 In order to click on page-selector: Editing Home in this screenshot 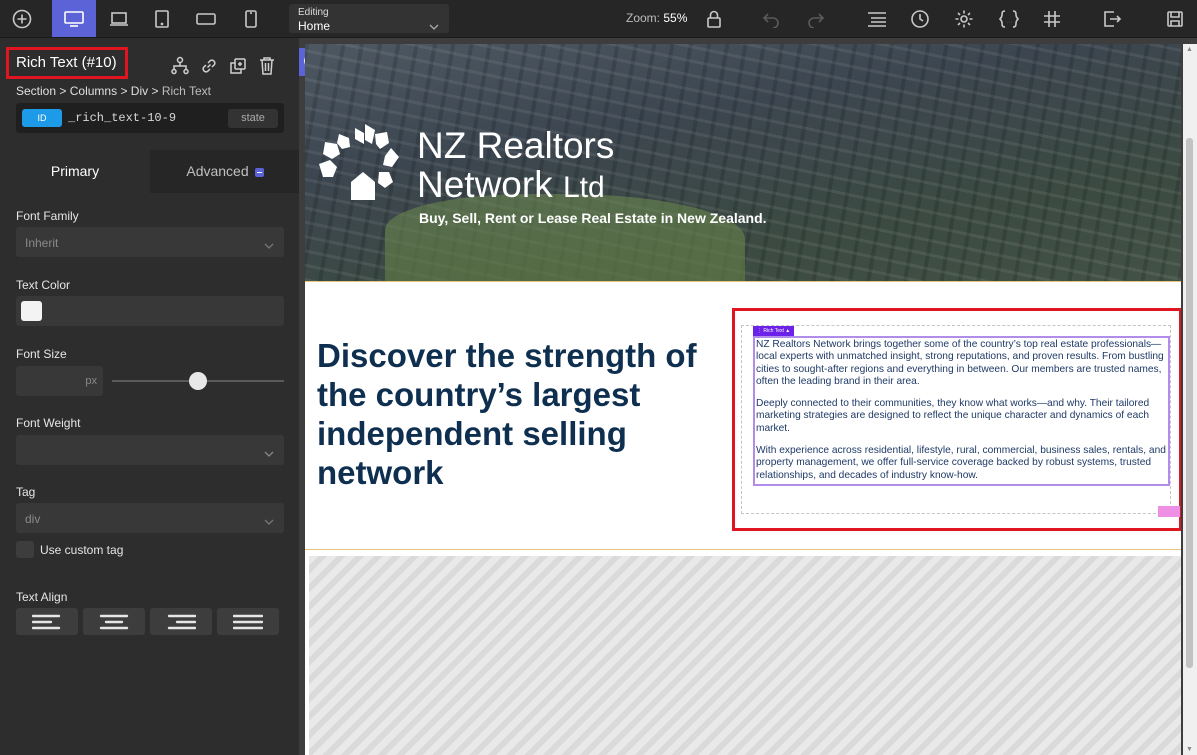, I will do `click(369, 18)`.